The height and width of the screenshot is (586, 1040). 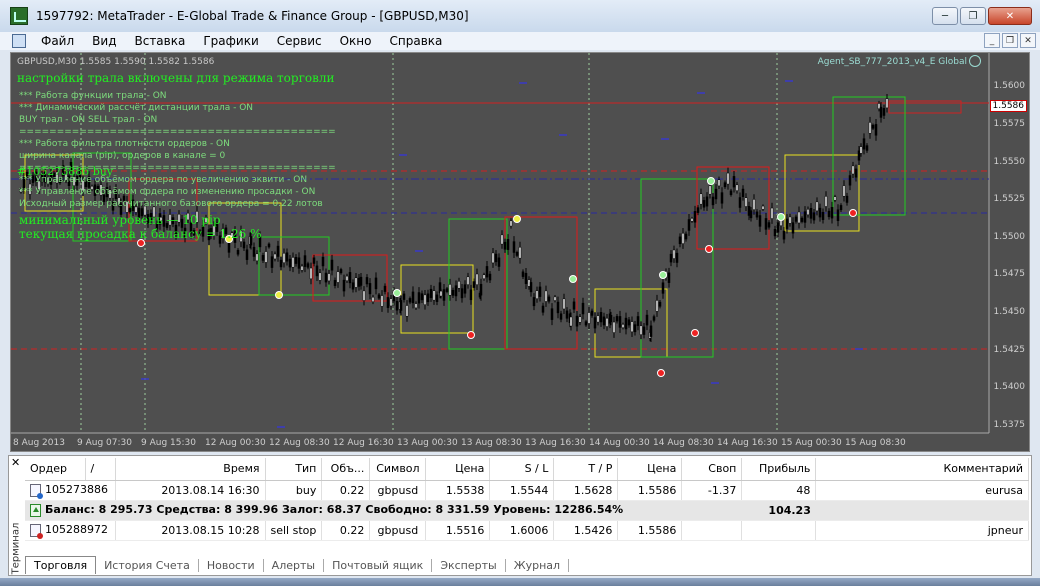 What do you see at coordinates (1028, 40) in the screenshot?
I see `mdi-close-button: ✕` at bounding box center [1028, 40].